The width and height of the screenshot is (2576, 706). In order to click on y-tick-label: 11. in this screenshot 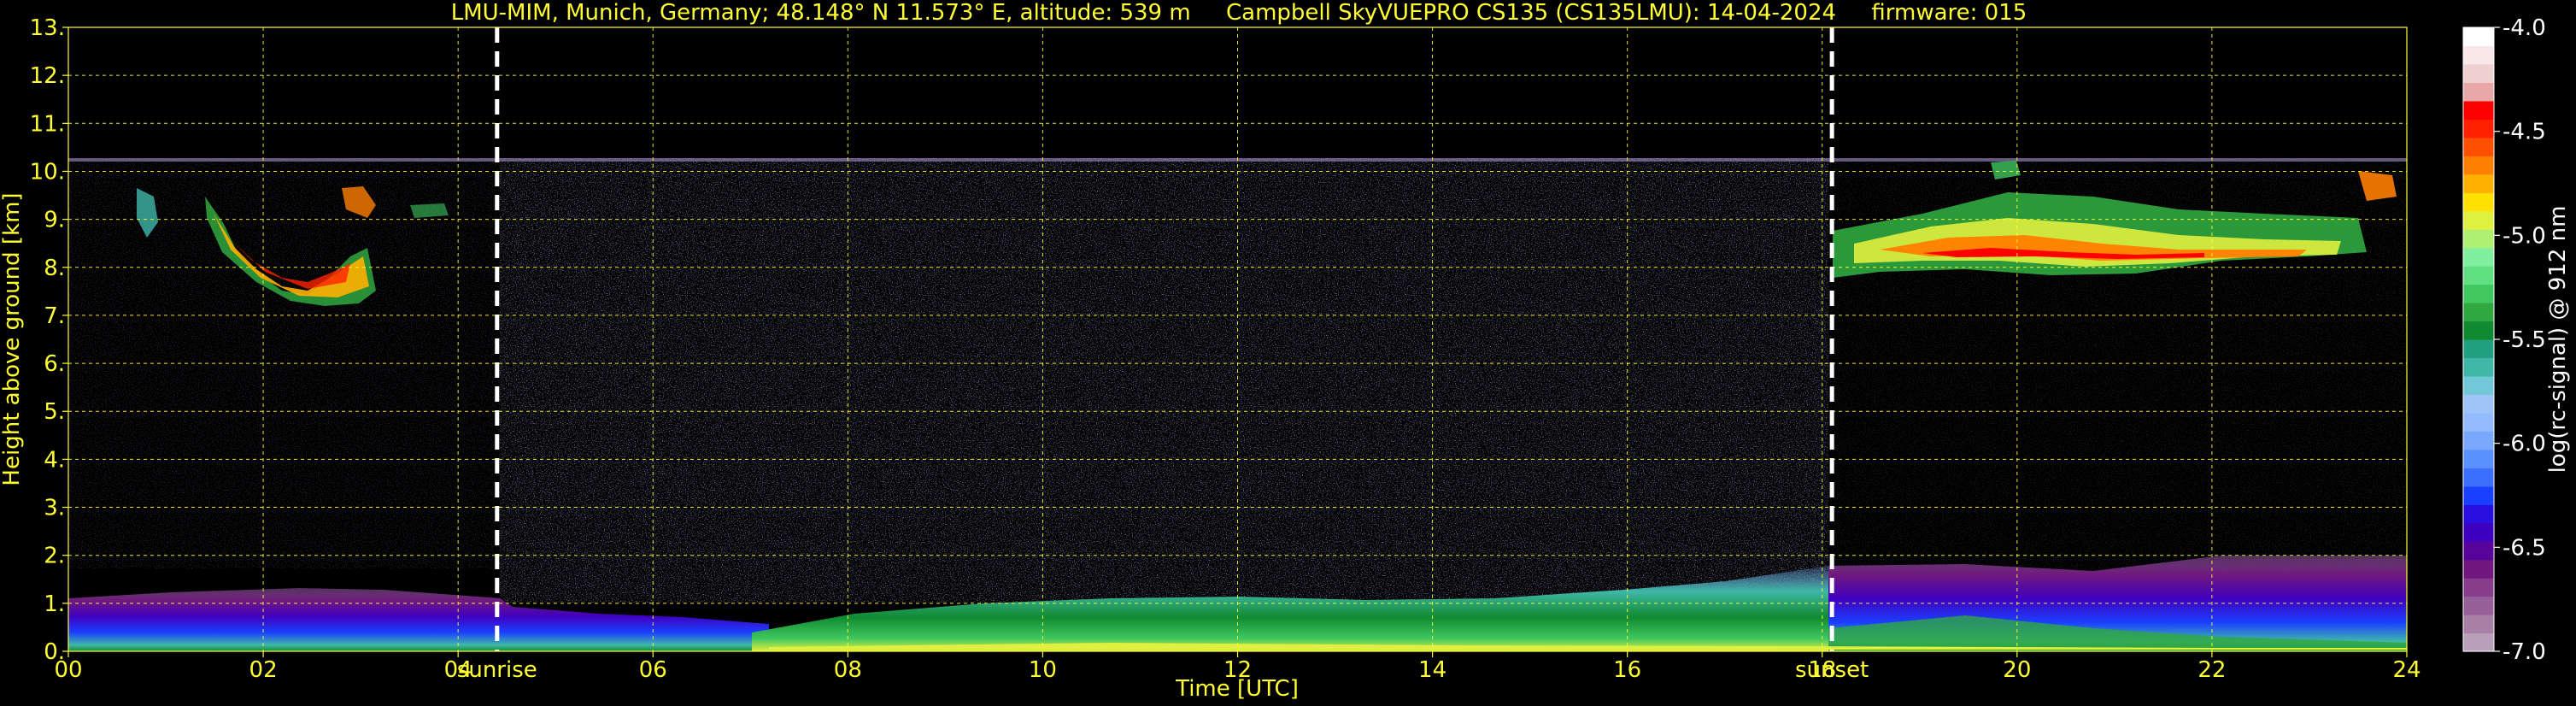, I will do `click(47, 124)`.